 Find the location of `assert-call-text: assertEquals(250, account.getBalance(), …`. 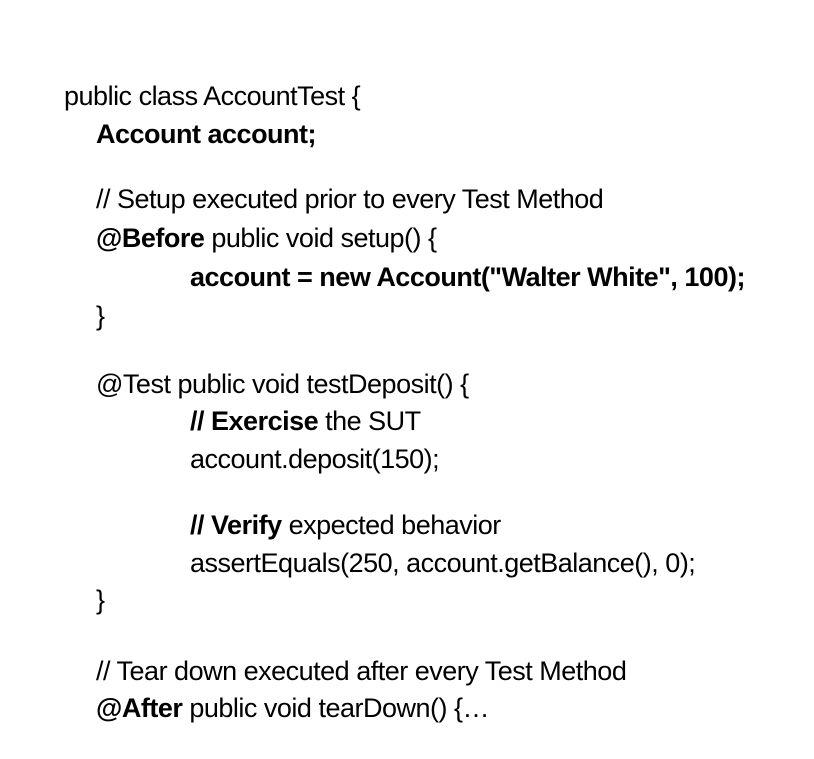

assert-call-text: assertEquals(250, account.getBalance(), … is located at coordinates (443, 563).